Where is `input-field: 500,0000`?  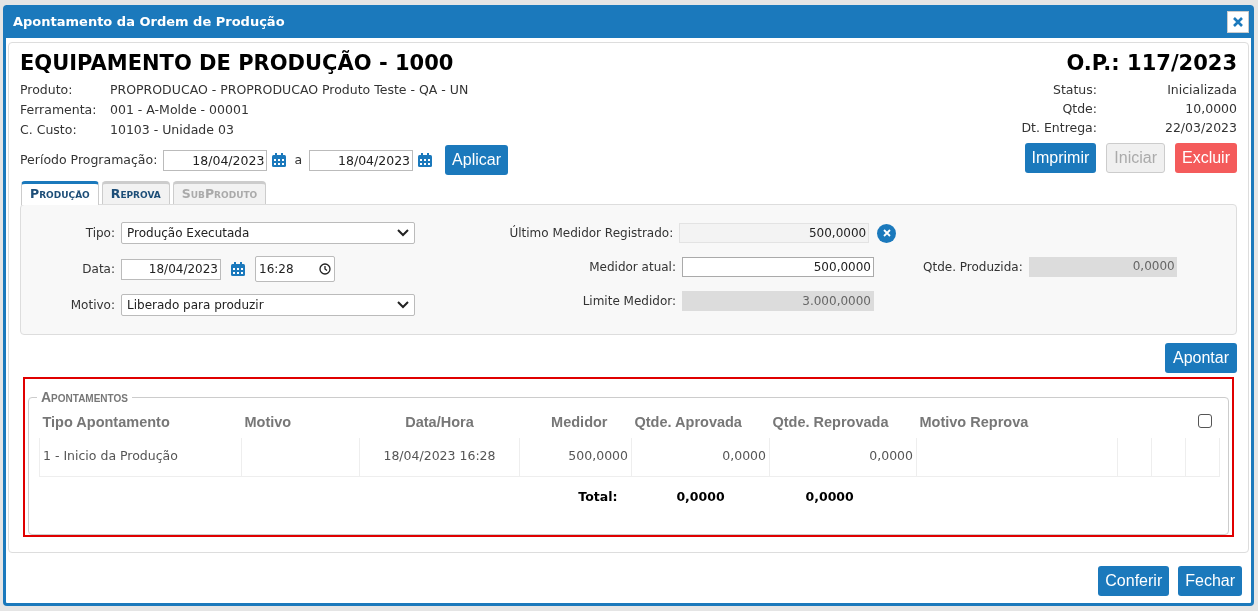
input-field: 500,0000 is located at coordinates (778, 267).